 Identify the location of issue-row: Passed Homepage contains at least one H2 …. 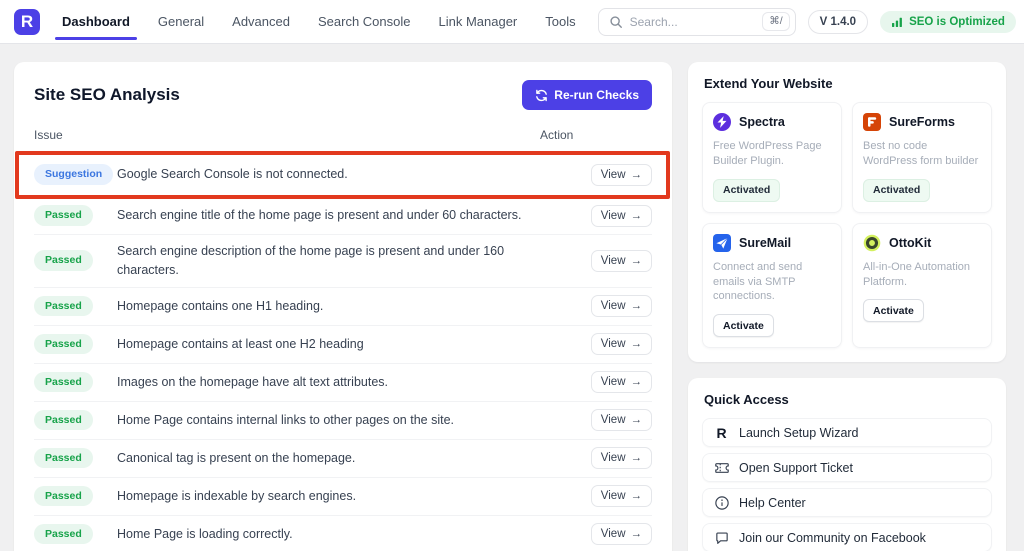
(343, 345).